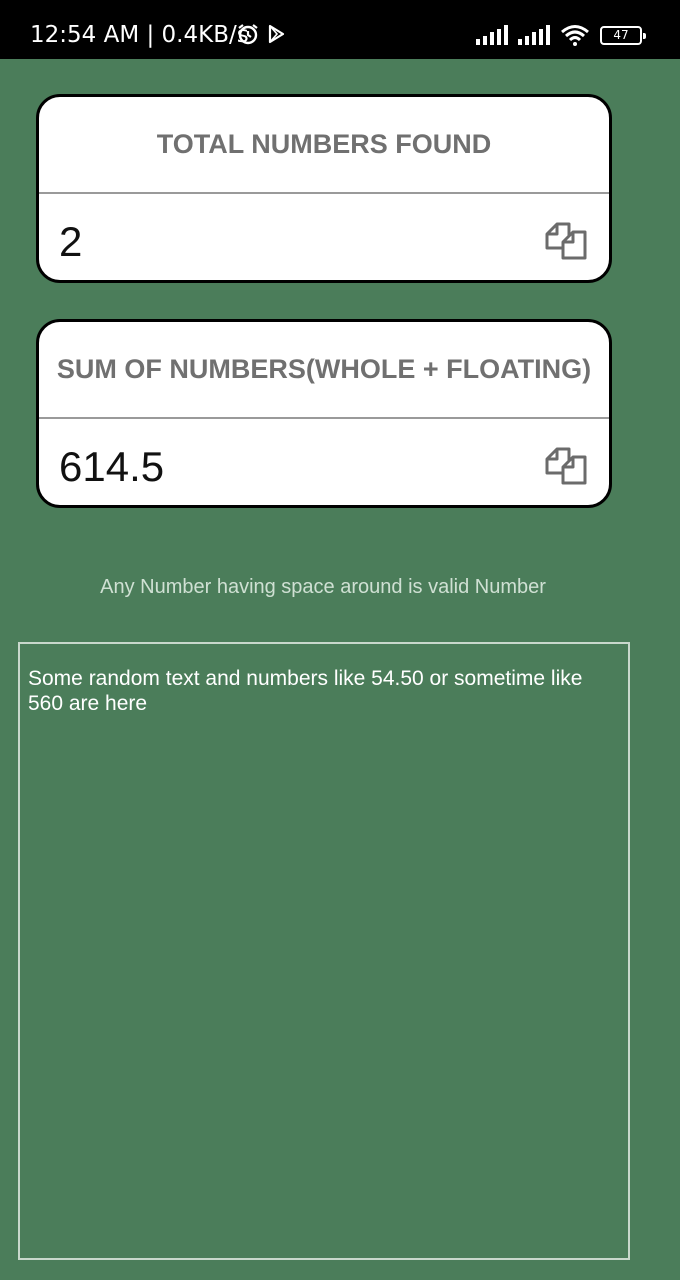 This screenshot has width=680, height=1280. I want to click on status-bar: 12:54 AM | 0.4KB/s 47, so click(340, 29).